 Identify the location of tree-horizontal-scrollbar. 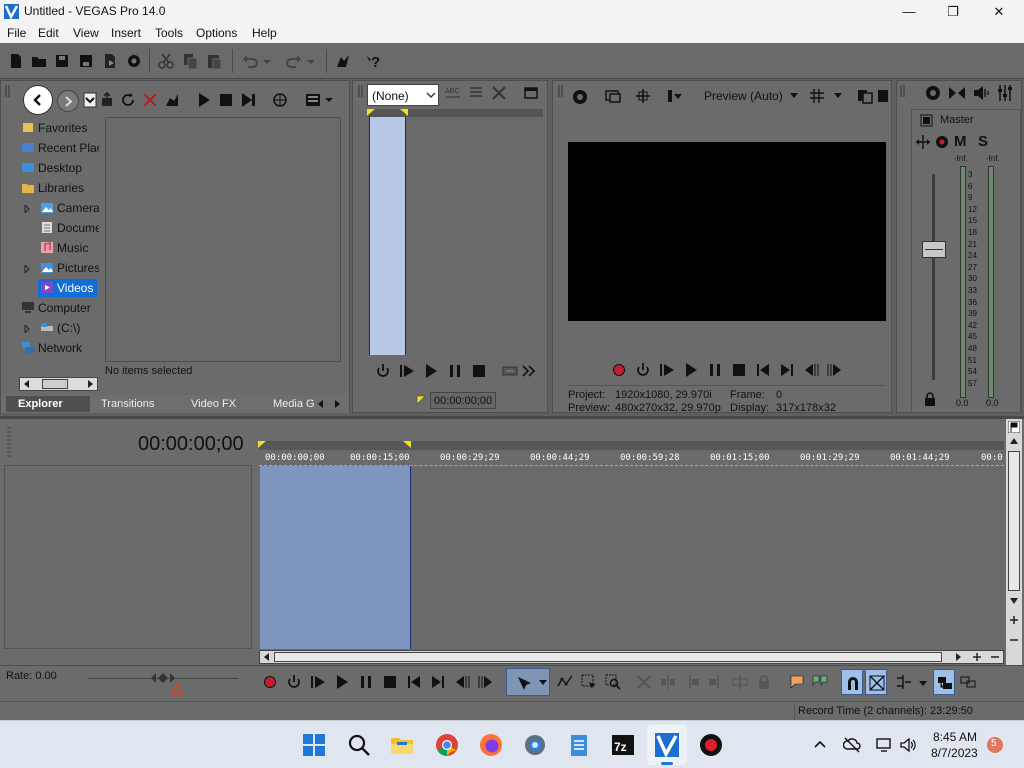
(58, 384).